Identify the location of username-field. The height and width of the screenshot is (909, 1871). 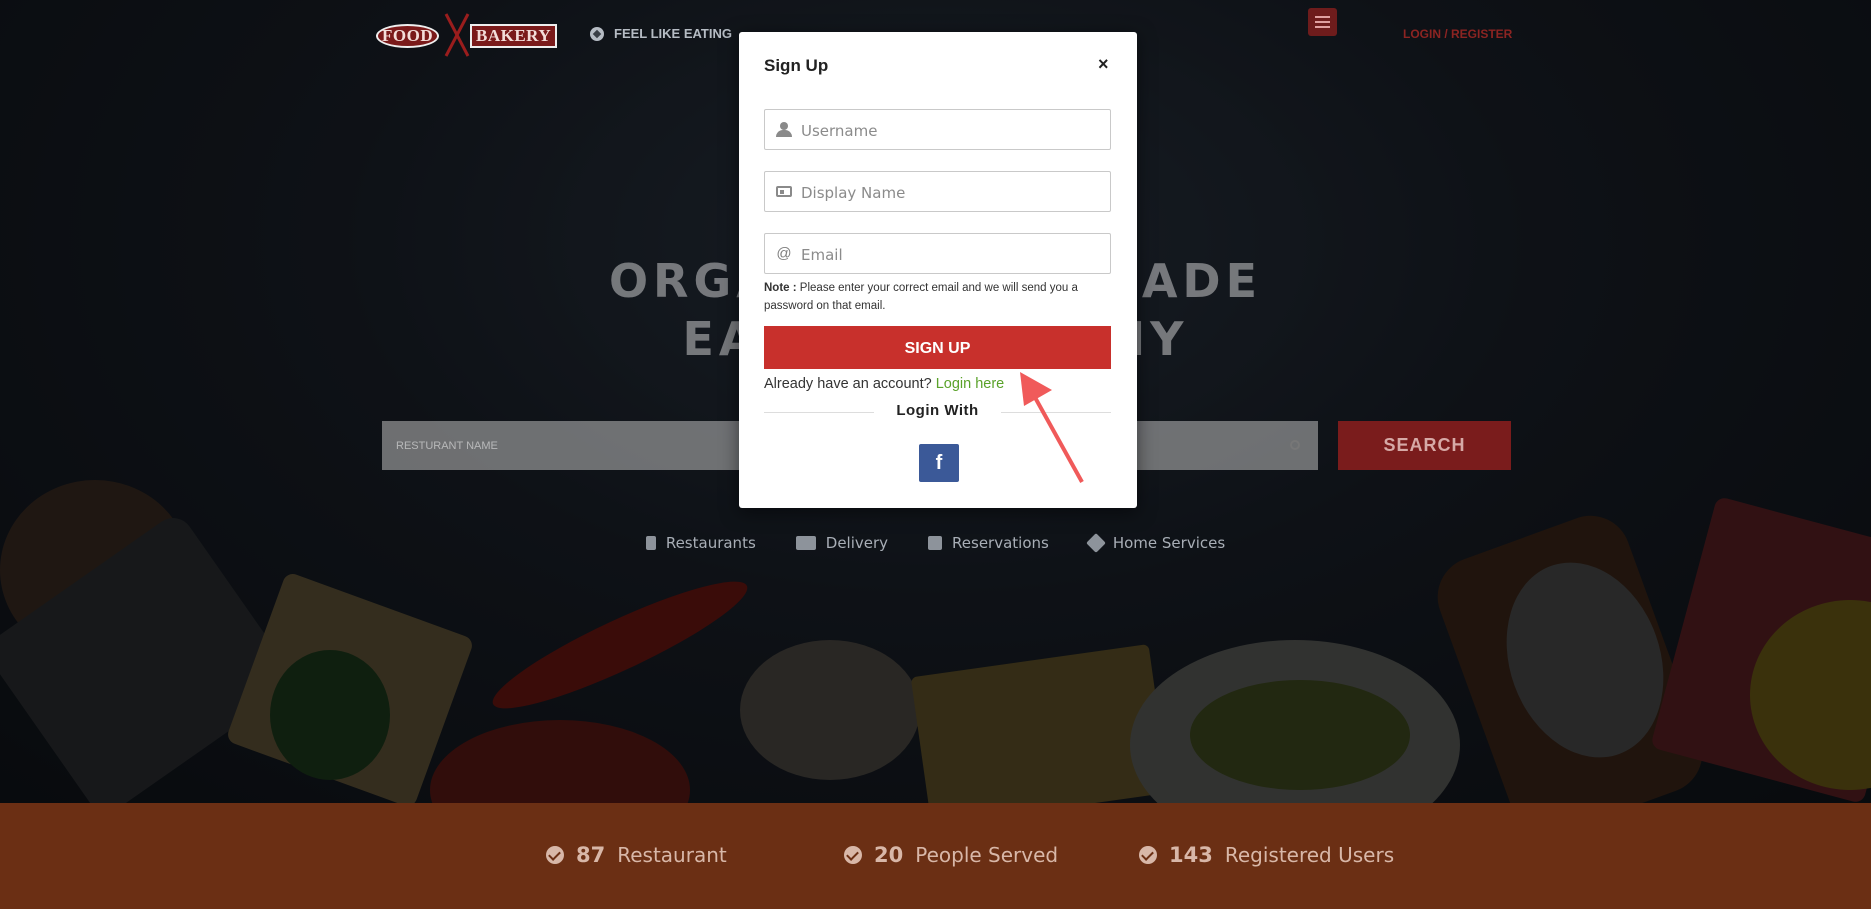
(937, 130).